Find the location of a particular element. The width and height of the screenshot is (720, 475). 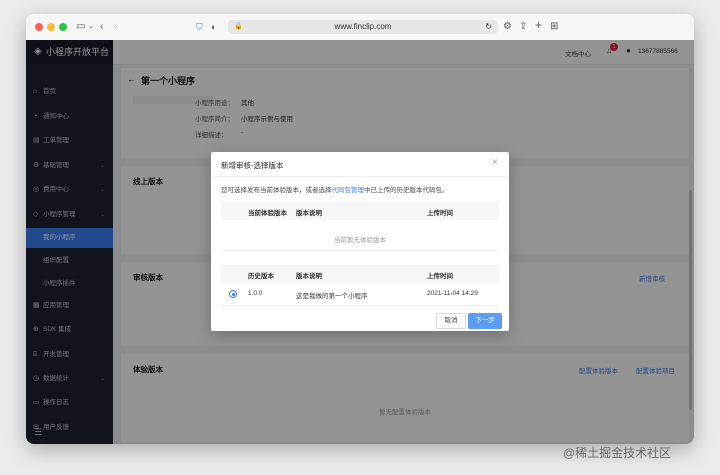

new-tab-icon: + is located at coordinates (538, 25).